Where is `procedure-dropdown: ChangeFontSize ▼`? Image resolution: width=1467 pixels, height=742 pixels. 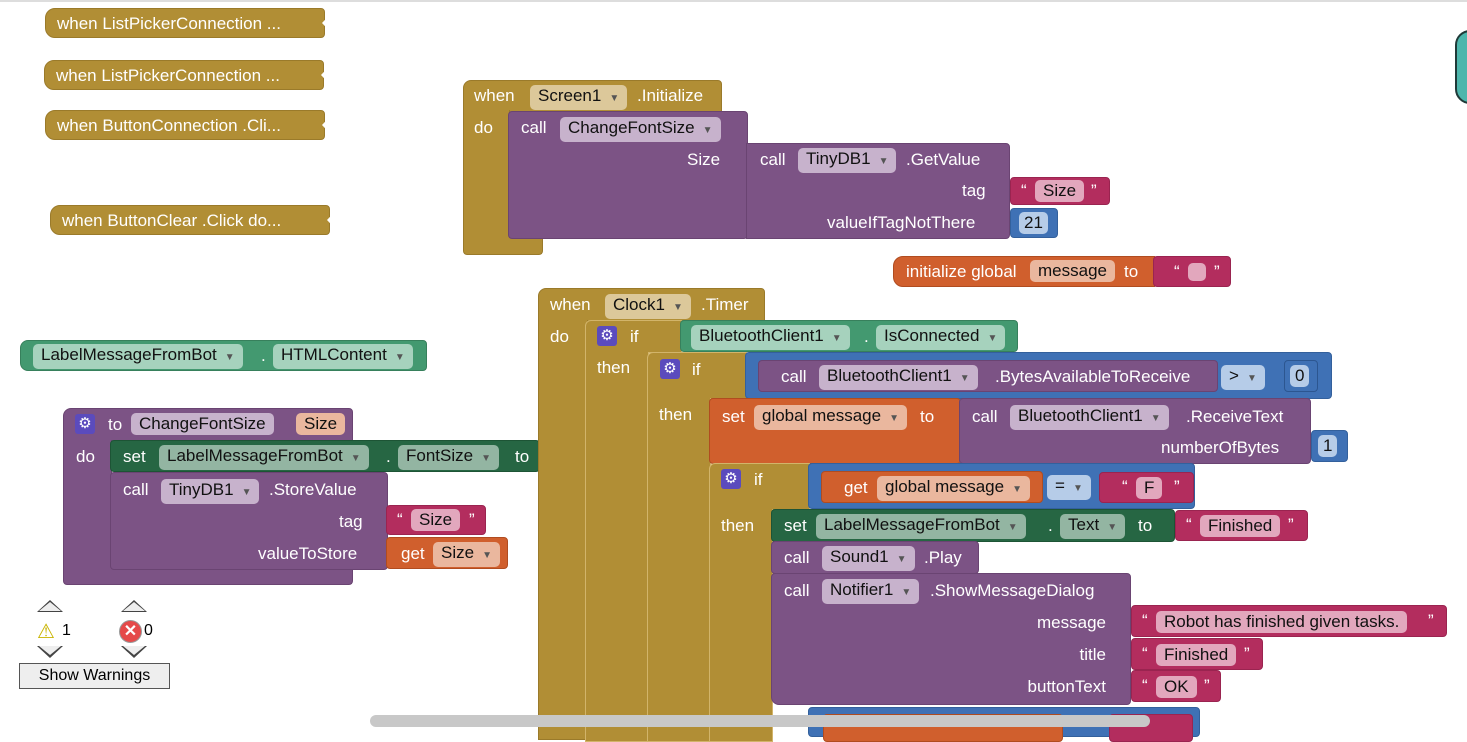 procedure-dropdown: ChangeFontSize ▼ is located at coordinates (640, 129).